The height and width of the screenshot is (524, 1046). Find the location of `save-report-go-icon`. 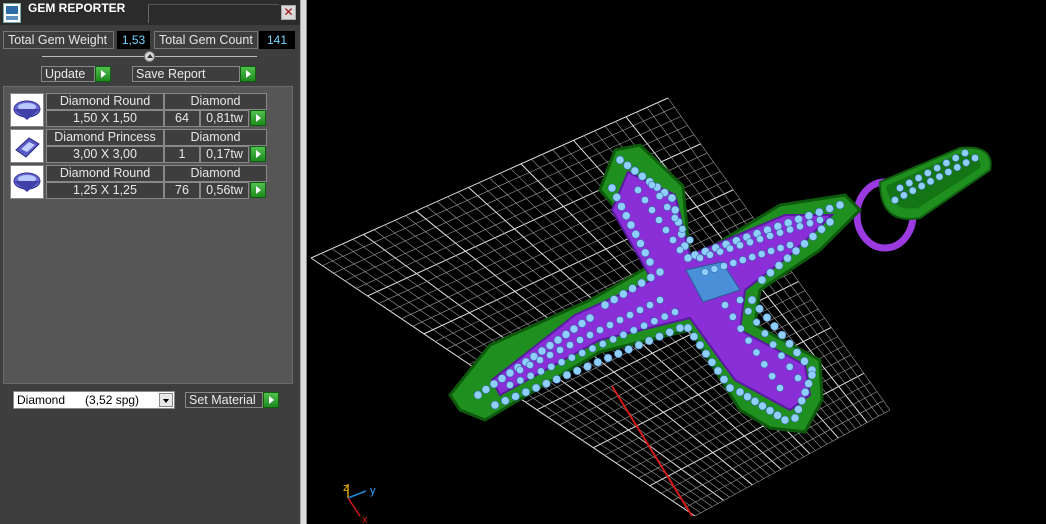

save-report-go-icon is located at coordinates (248, 74).